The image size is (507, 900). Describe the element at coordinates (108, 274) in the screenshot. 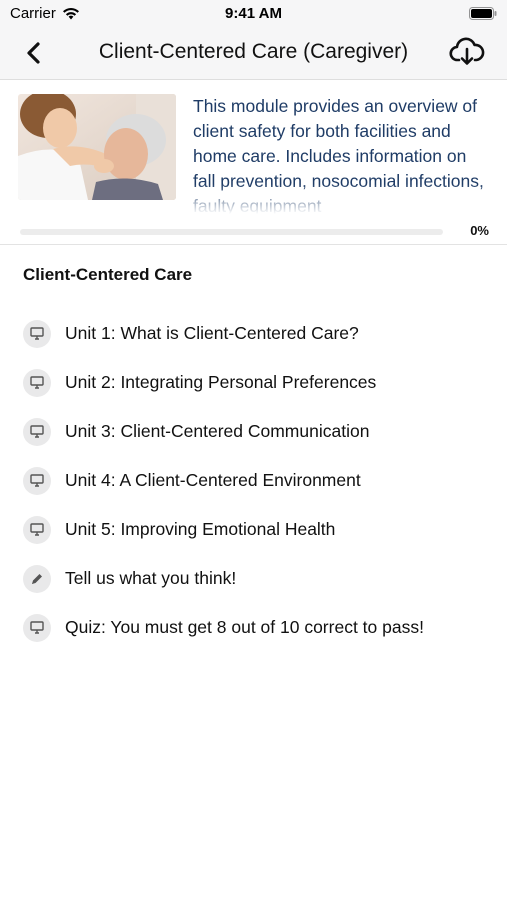

I see `section-title: Client-Centered Care` at that location.